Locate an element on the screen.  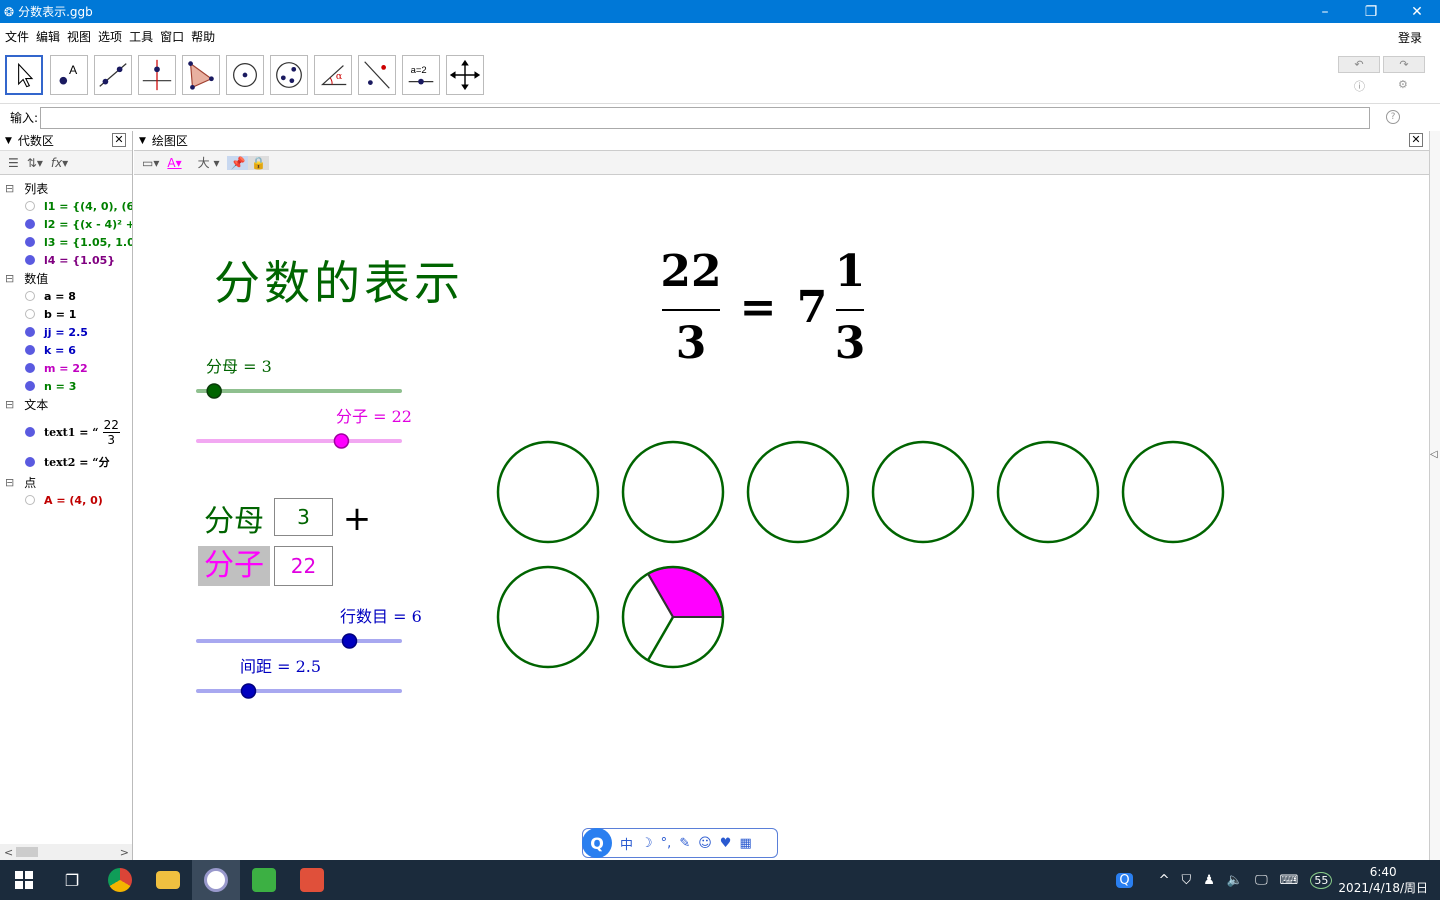
reflect-tool-button is located at coordinates (377, 75).